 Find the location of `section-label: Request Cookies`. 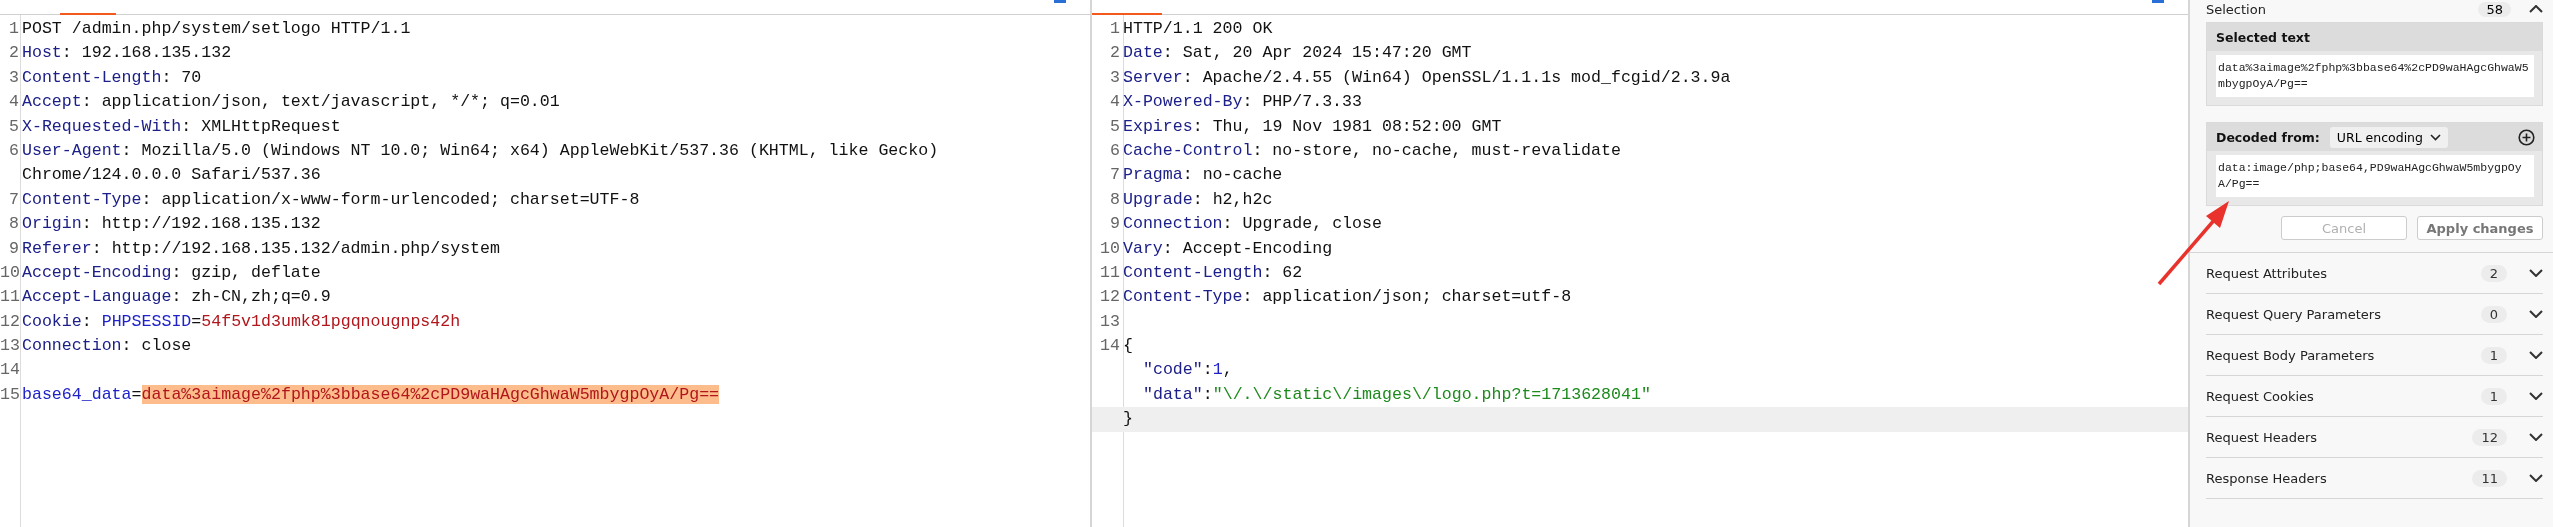

section-label: Request Cookies is located at coordinates (2260, 396).